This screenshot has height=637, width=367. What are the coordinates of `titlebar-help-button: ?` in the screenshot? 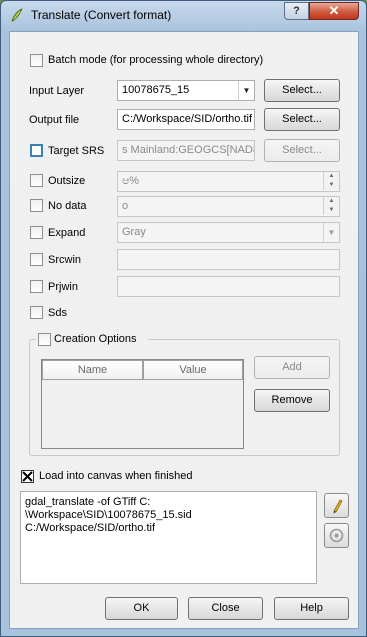 It's located at (296, 11).